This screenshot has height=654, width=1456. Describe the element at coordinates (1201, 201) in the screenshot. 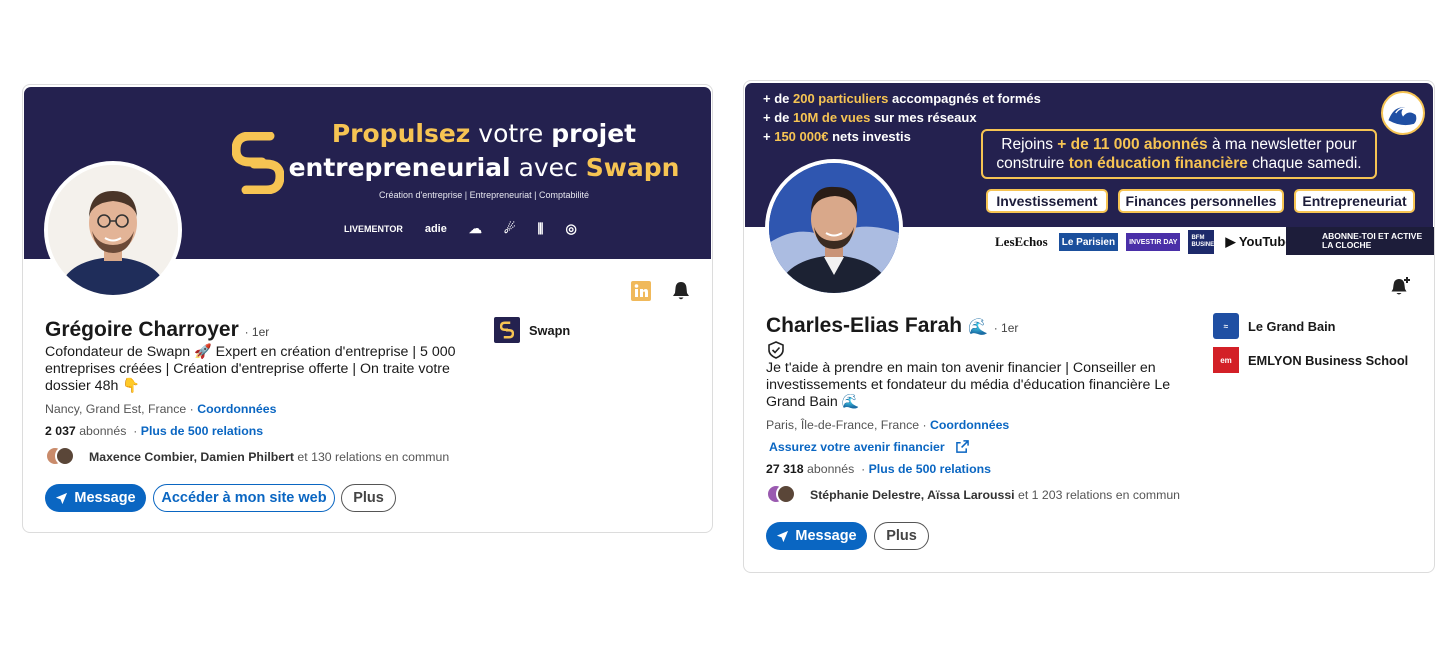

I see `banner-tag: Finances personnelles` at that location.